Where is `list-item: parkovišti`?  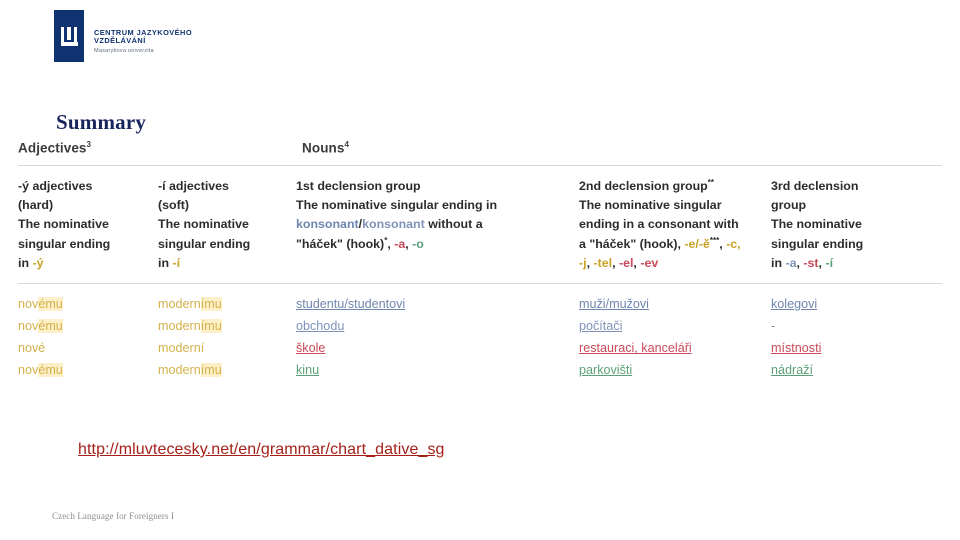
list-item: parkovišti is located at coordinates (606, 370).